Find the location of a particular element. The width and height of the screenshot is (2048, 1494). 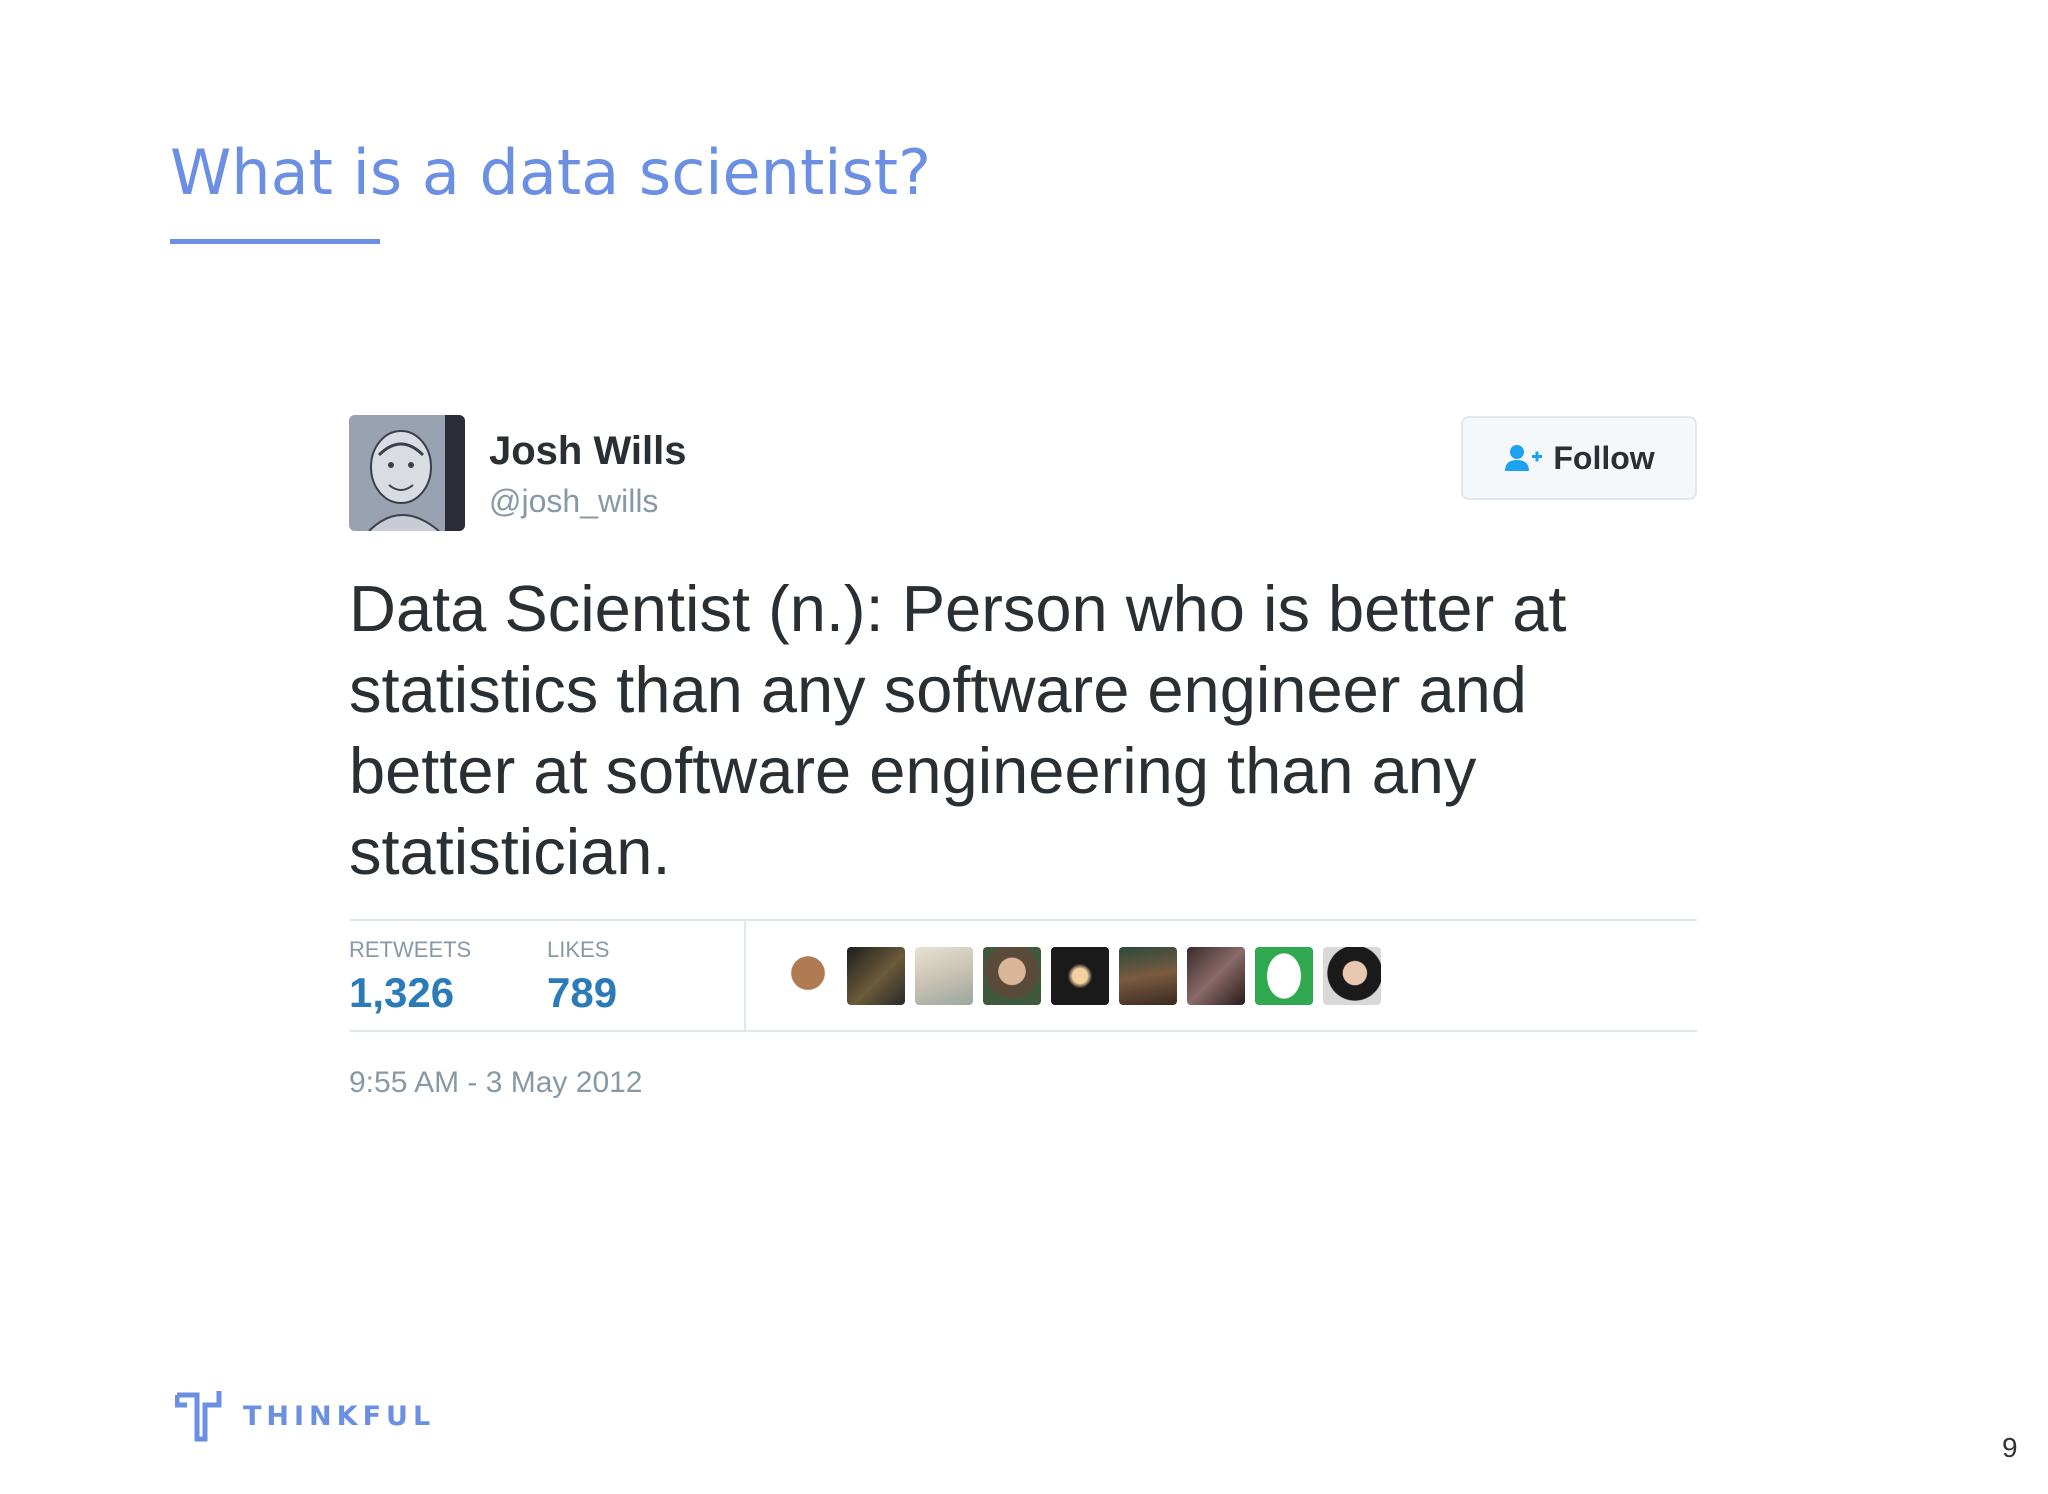

stats-divider-top is located at coordinates (1023, 920).